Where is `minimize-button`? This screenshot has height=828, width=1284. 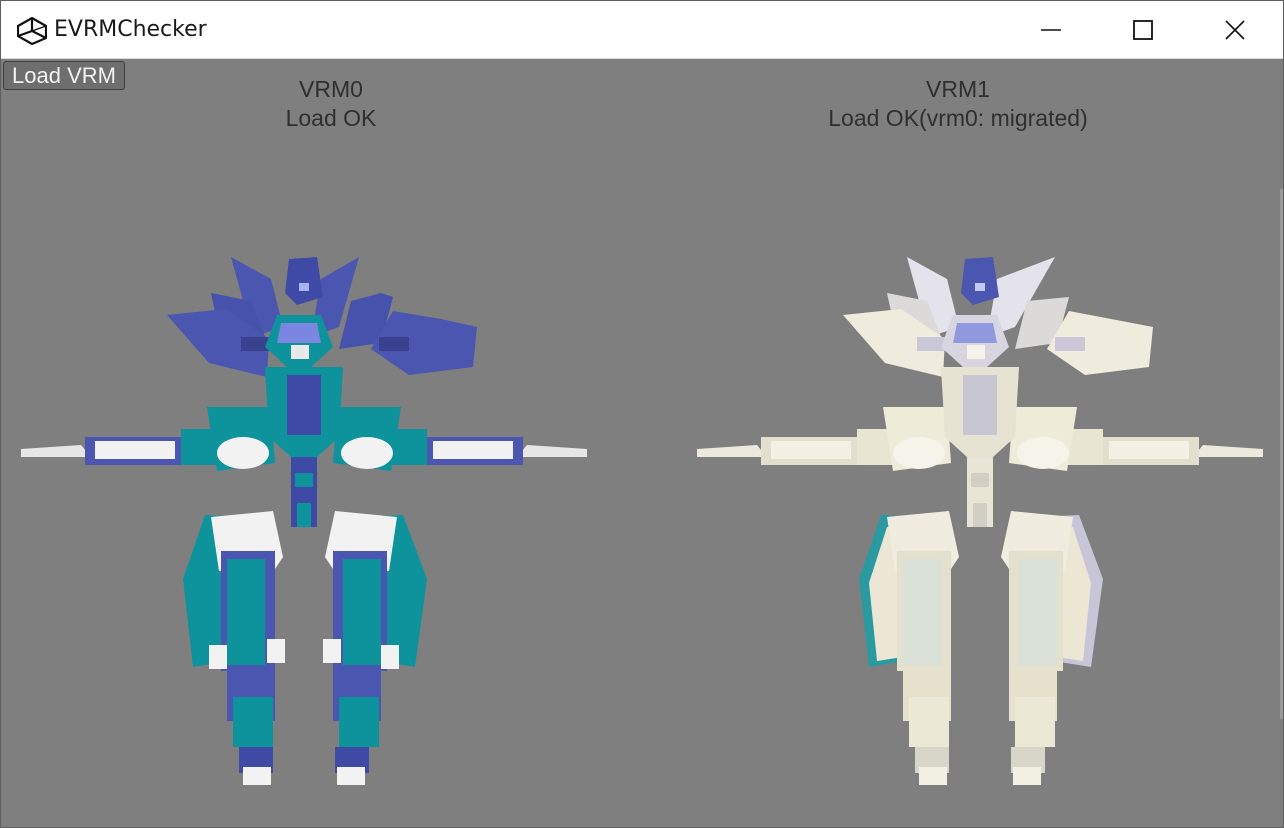 minimize-button is located at coordinates (1051, 29).